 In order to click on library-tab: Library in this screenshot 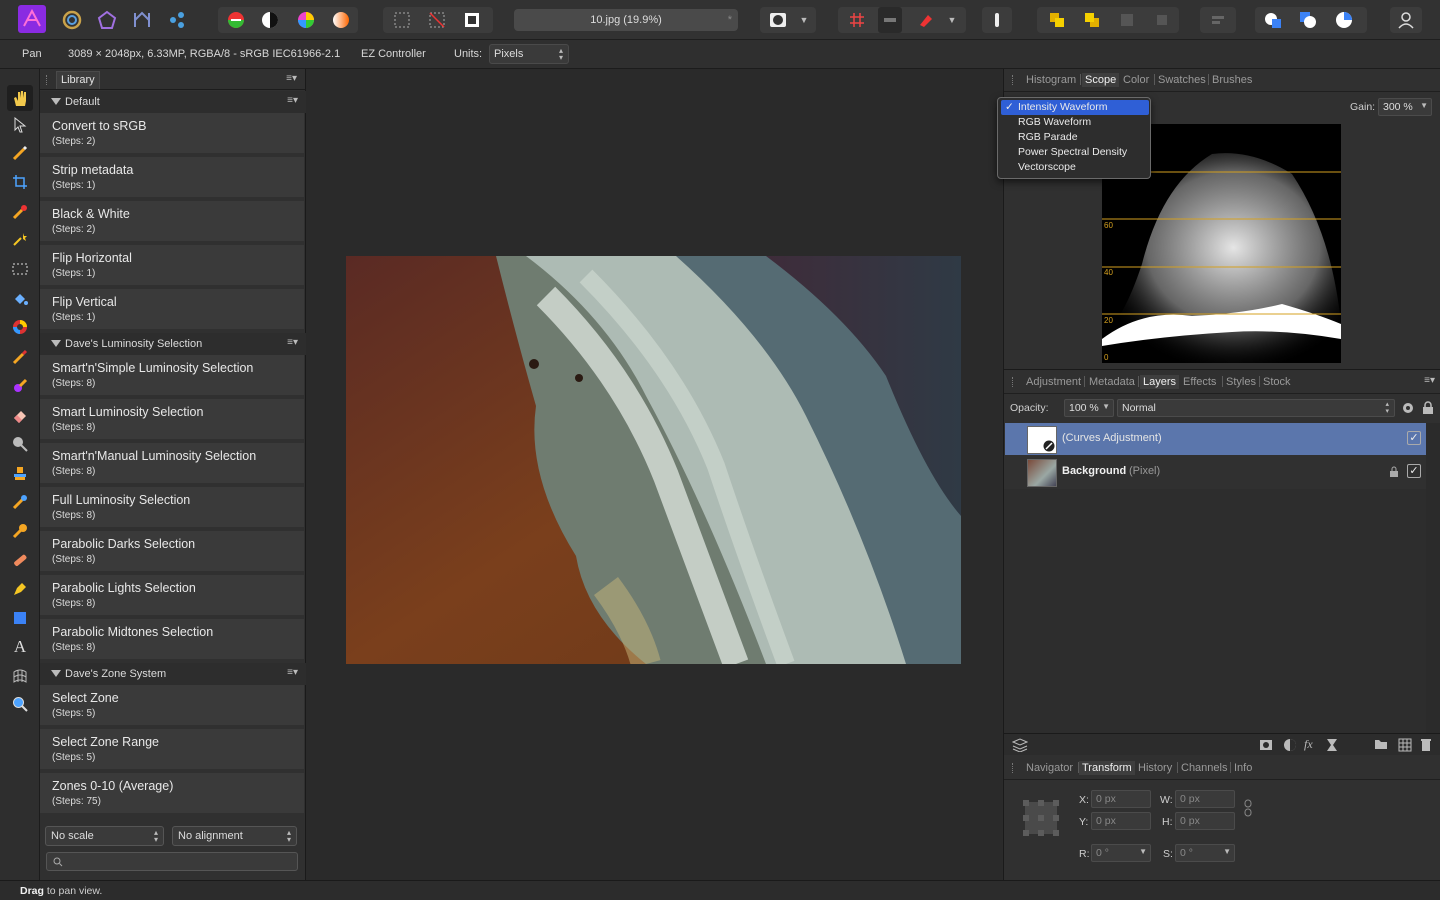, I will do `click(78, 80)`.